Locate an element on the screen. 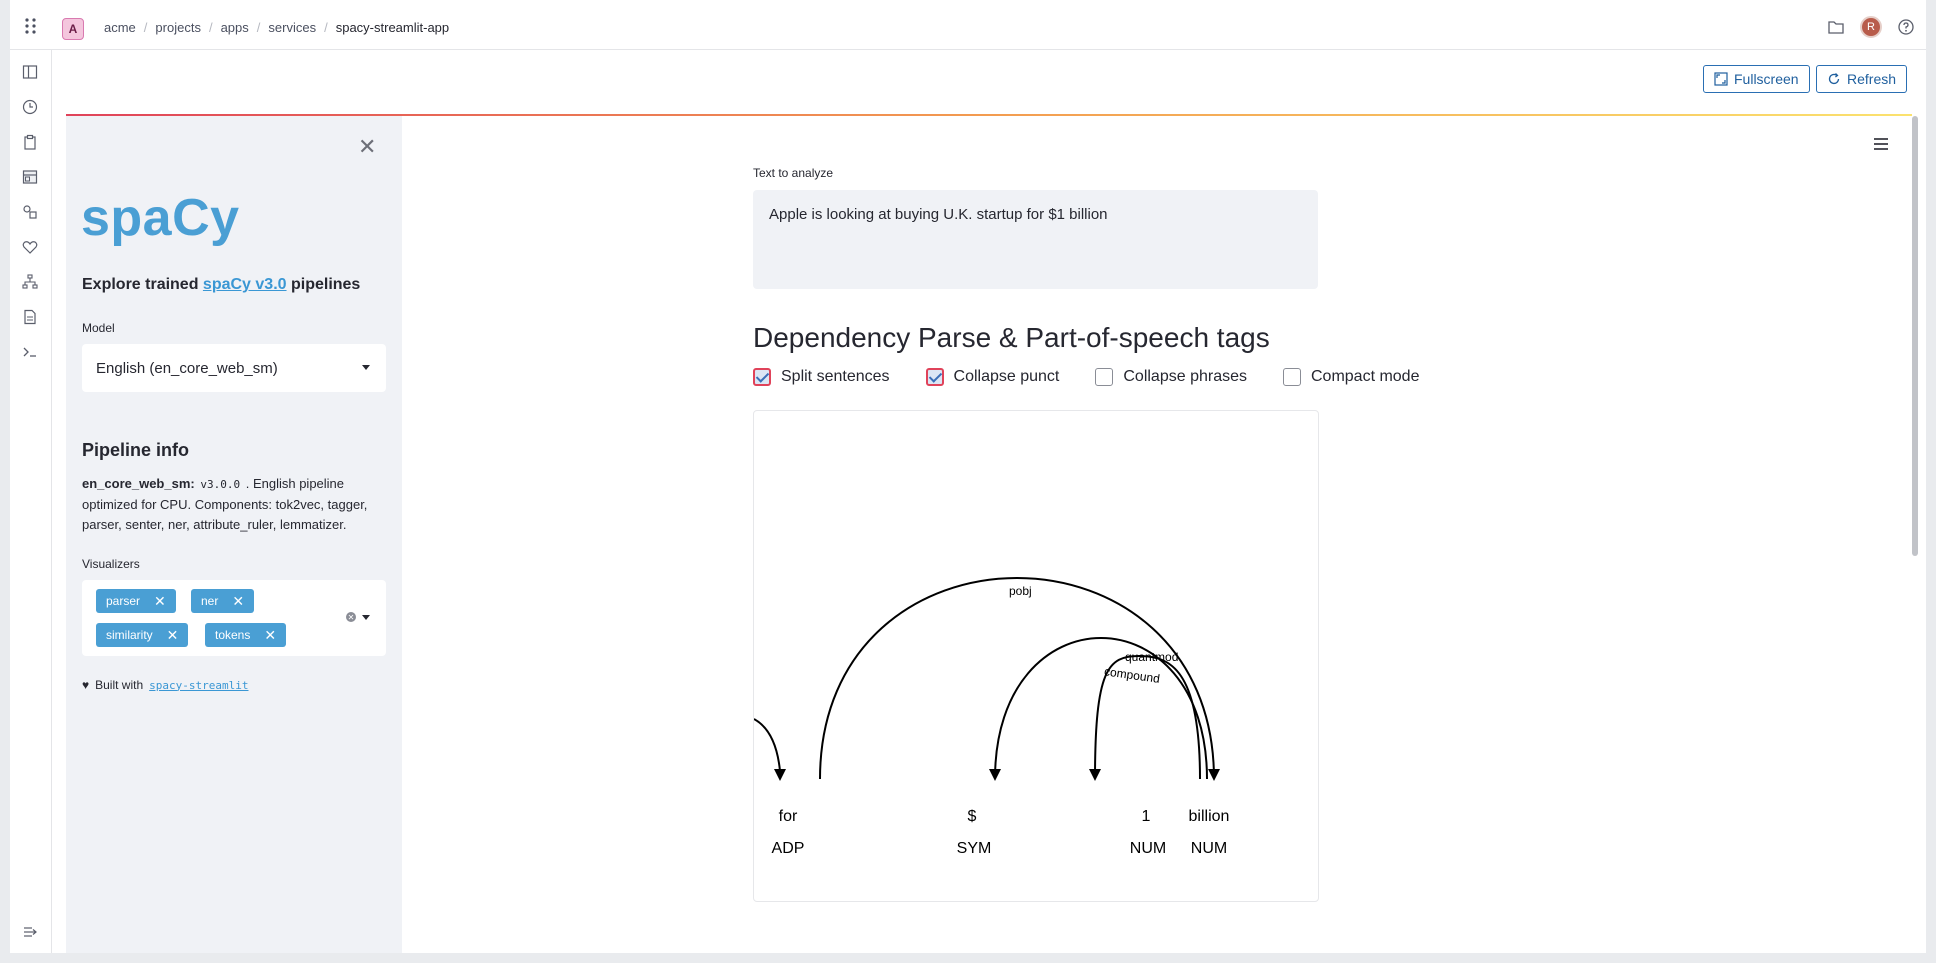  avatar: R is located at coordinates (1871, 27).